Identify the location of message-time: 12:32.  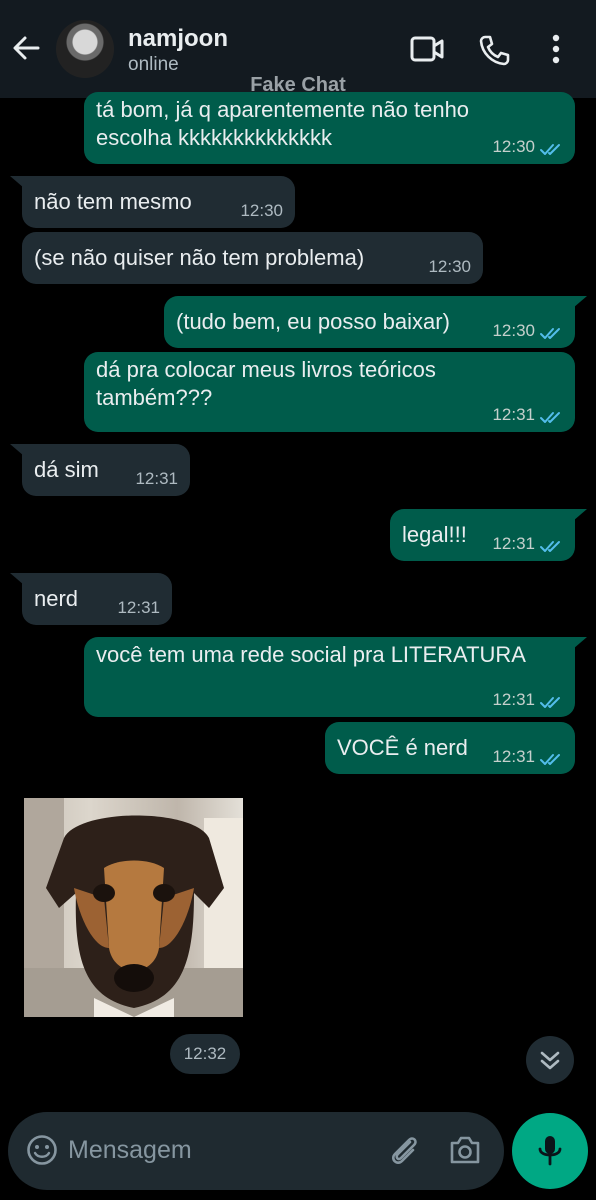
(205, 1054).